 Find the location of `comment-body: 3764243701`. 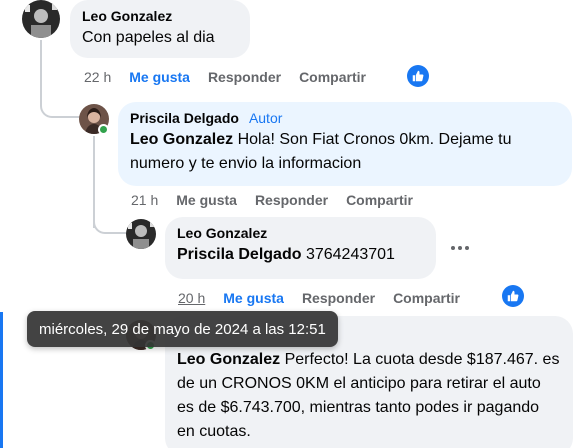

comment-body: 3764243701 is located at coordinates (350, 254).